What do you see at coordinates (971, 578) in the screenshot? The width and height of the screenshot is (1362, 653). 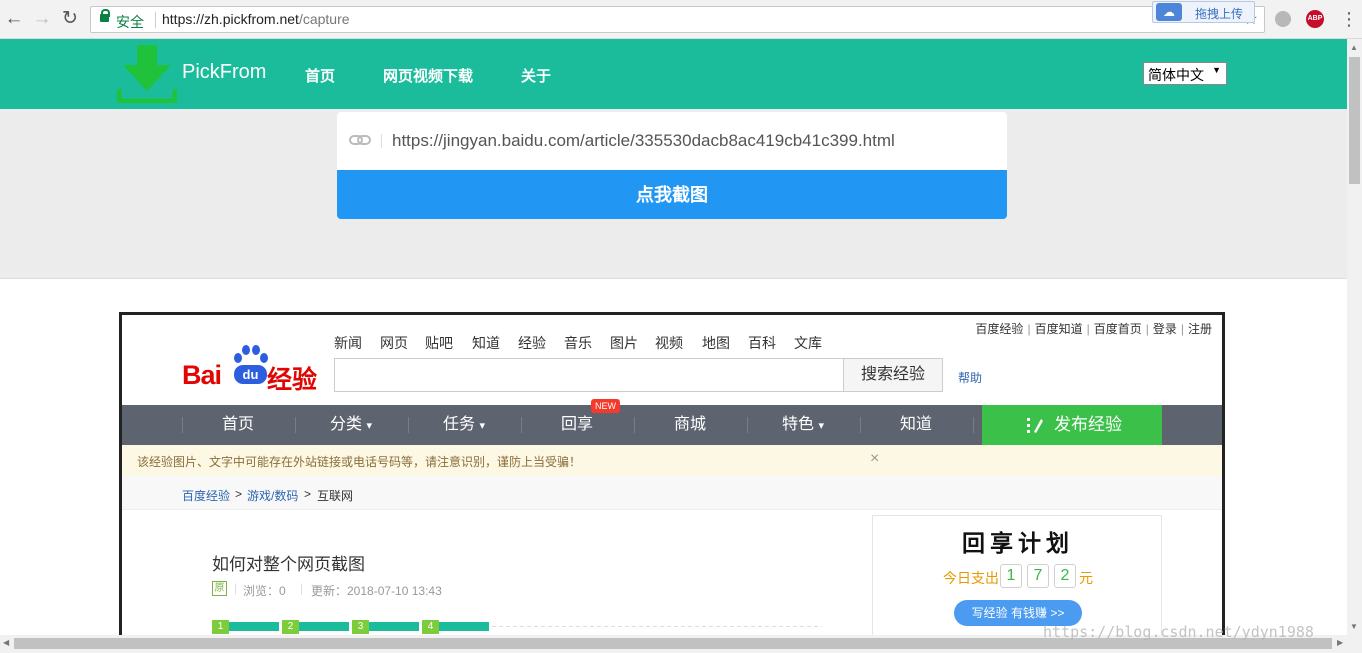 I see `today-label: 今日支出` at bounding box center [971, 578].